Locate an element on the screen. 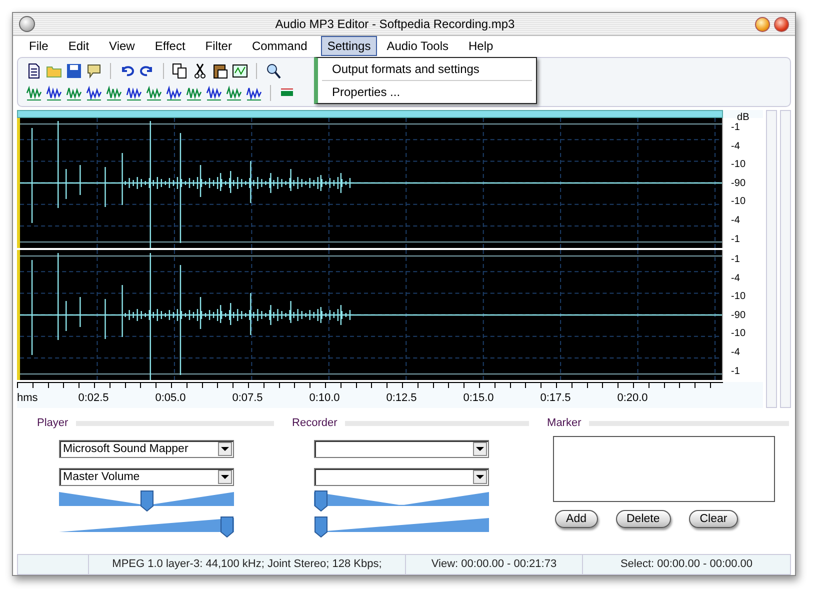  dropdown-field: Master Volume is located at coordinates (146, 477).